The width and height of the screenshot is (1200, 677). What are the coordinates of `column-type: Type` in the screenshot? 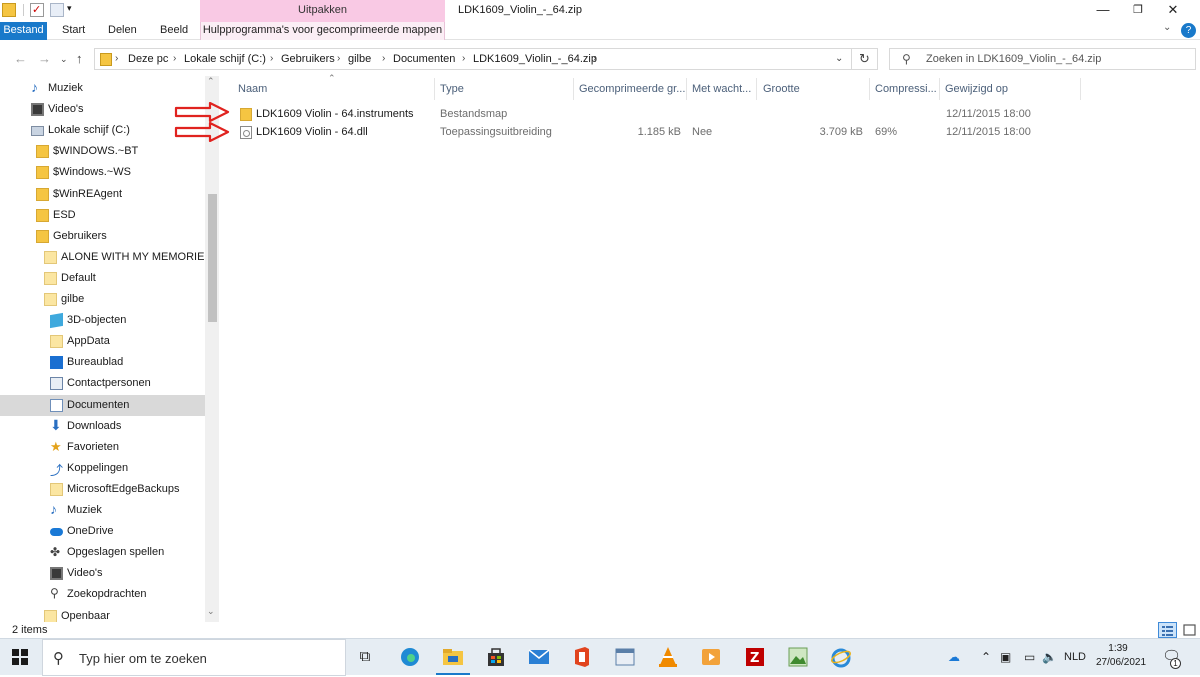 It's located at (505, 89).